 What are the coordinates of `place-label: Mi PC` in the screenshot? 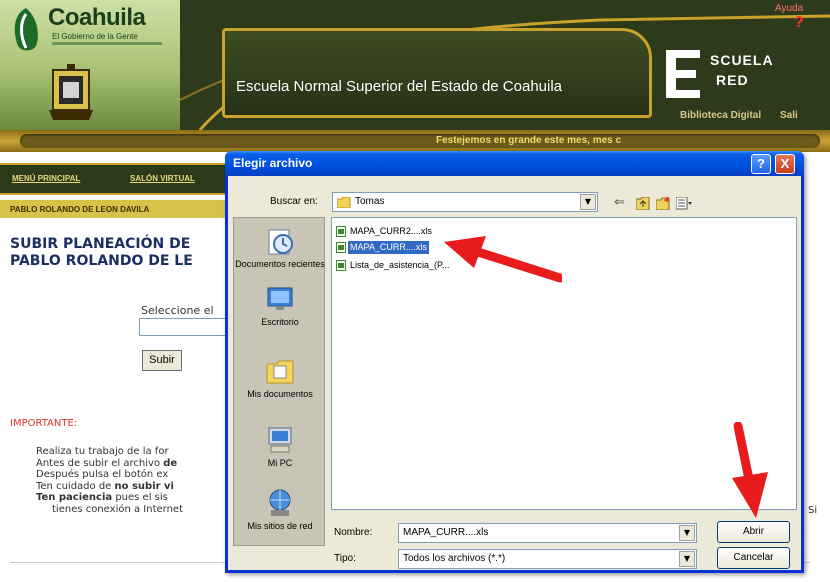 It's located at (280, 463).